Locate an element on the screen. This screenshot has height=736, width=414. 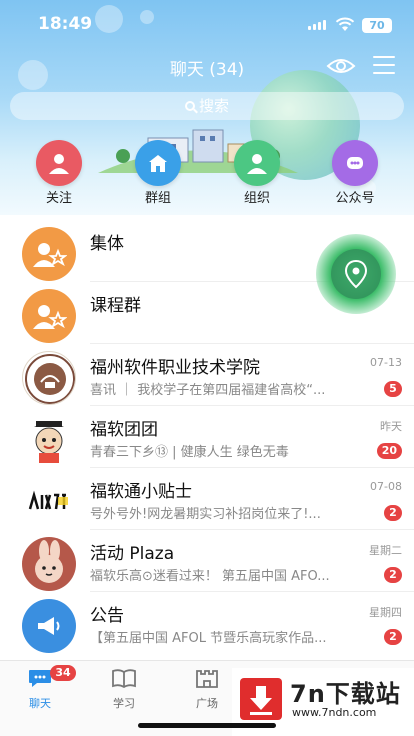
list-item: 活动 Plaza 福软乐高⊙迷看过来！ 第五届中国 AFO... 星期二 2 is located at coordinates (207, 561).